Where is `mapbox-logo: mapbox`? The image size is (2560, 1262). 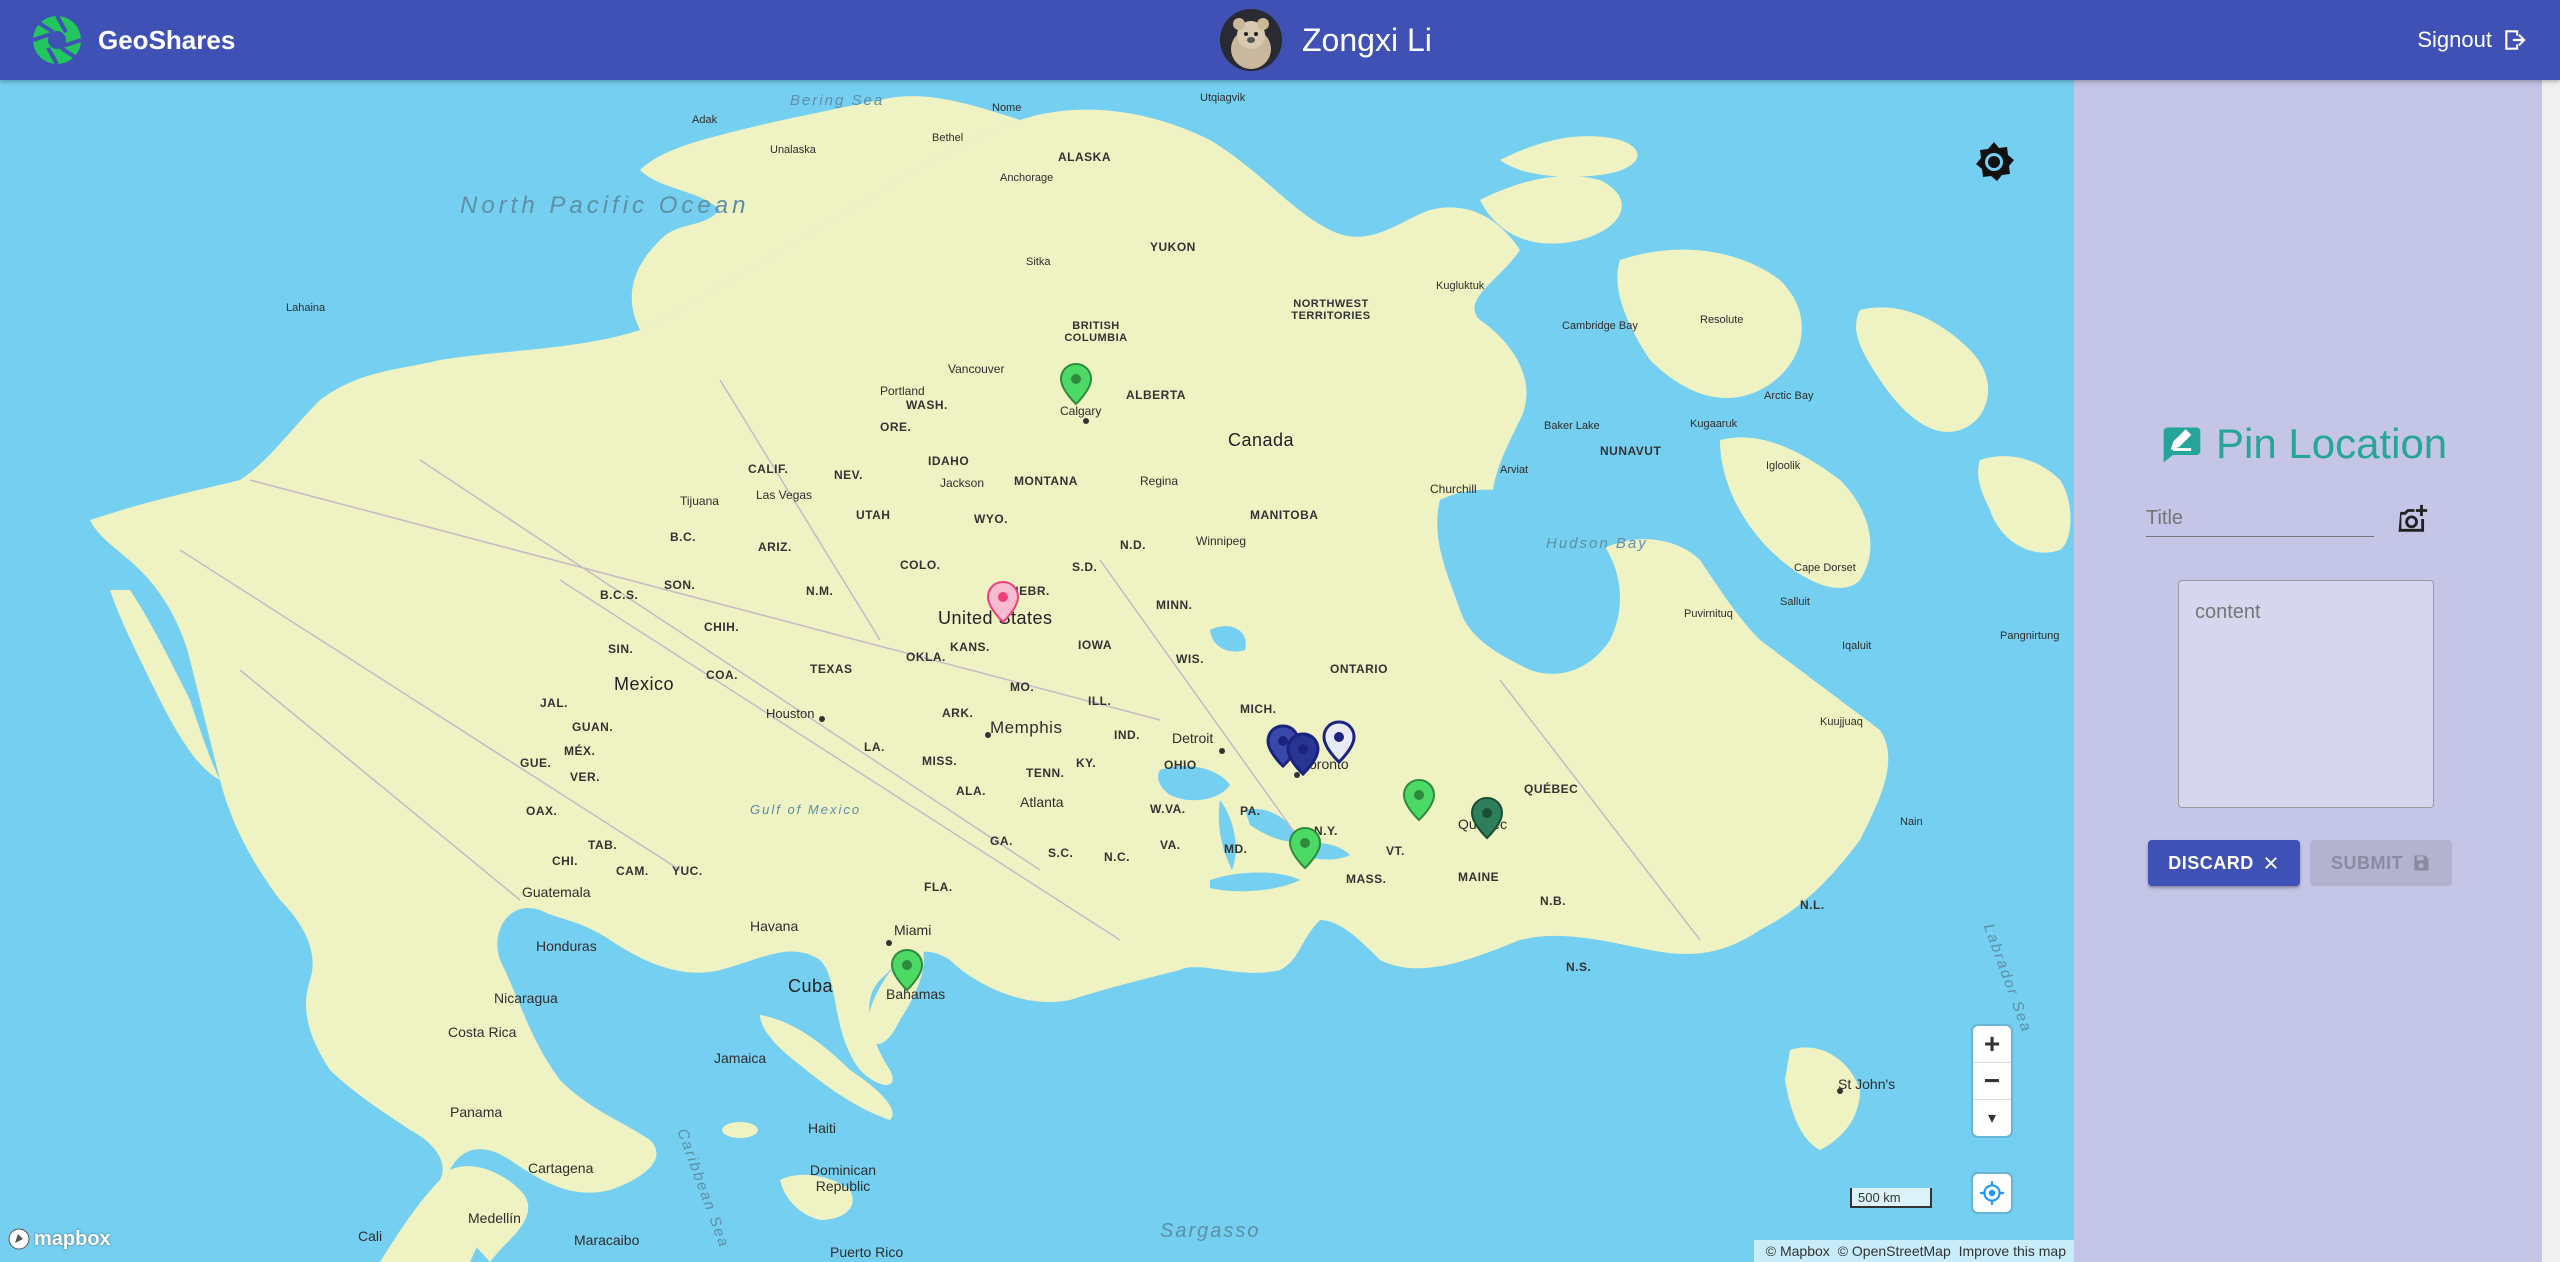 mapbox-logo: mapbox is located at coordinates (59, 1239).